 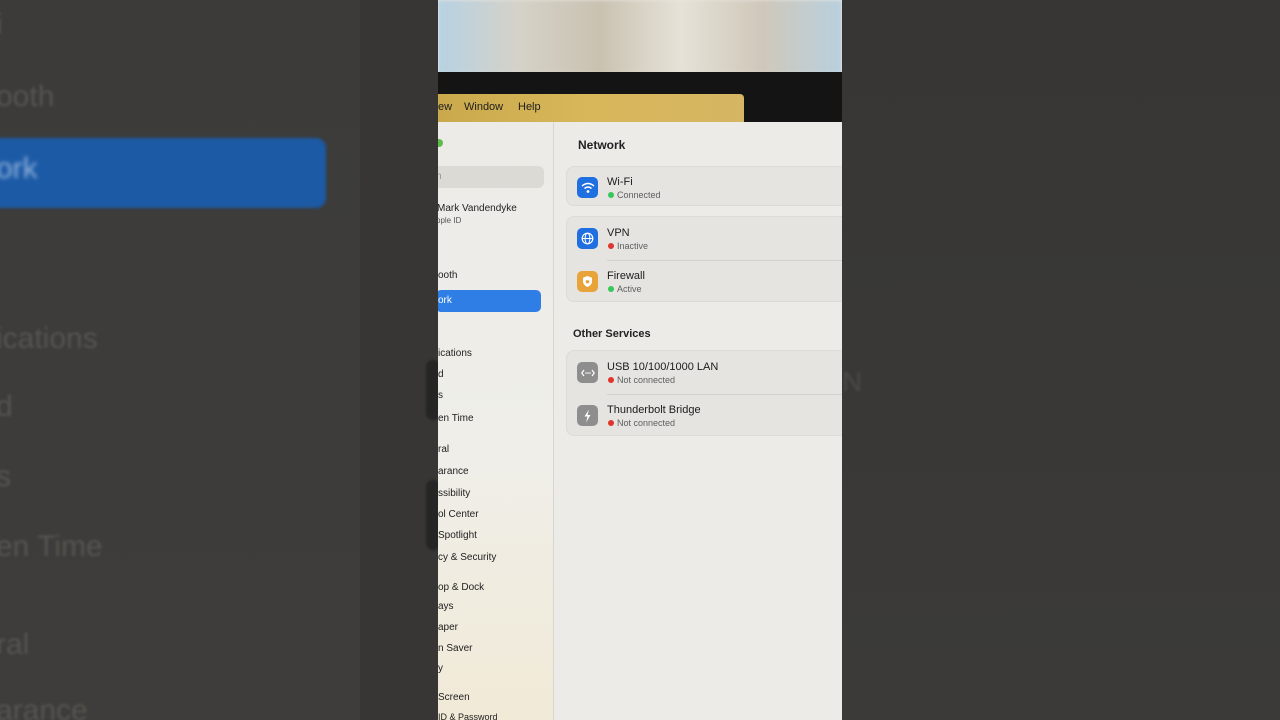 What do you see at coordinates (440, 143) in the screenshot?
I see `zoom-button` at bounding box center [440, 143].